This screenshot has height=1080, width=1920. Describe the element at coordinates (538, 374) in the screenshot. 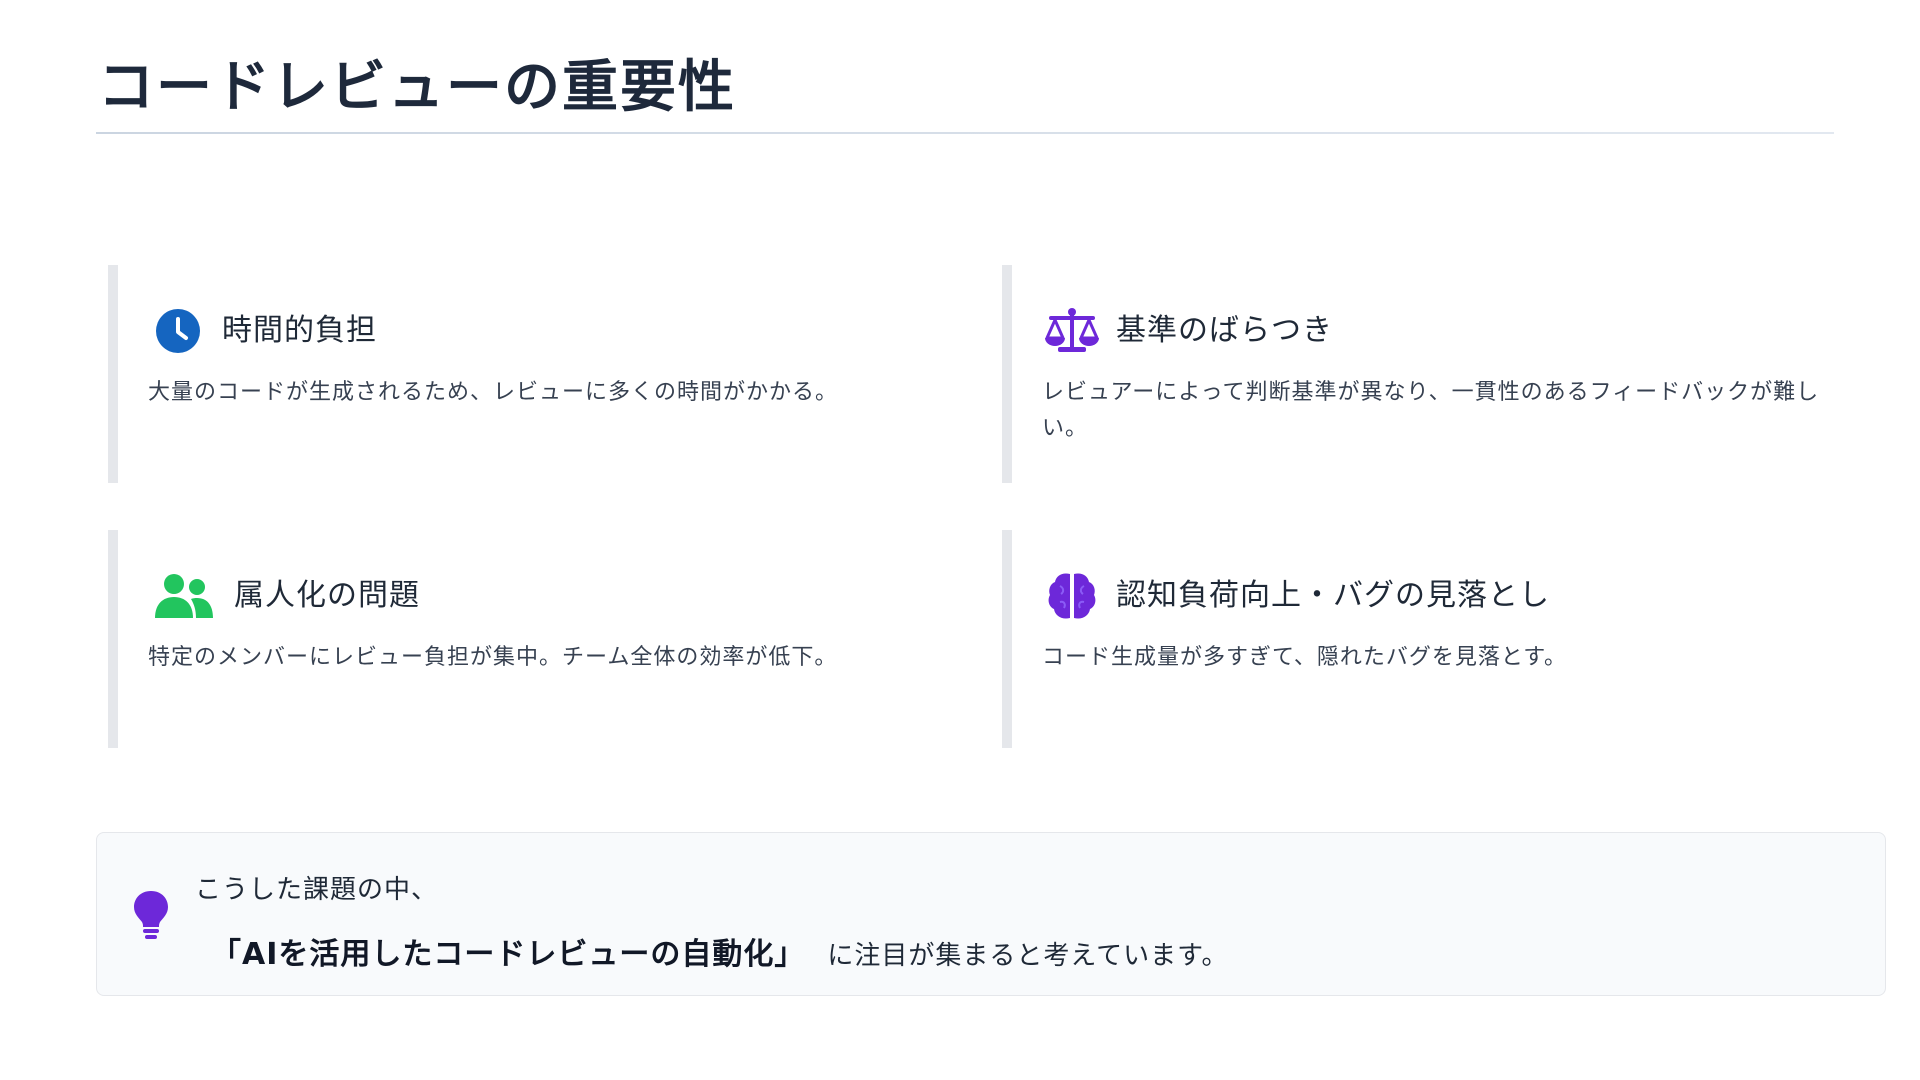

I see `card-time-burden: 時間的負担 大量のコードが生成されるため、レビューに多くの時間がかかる。` at that location.